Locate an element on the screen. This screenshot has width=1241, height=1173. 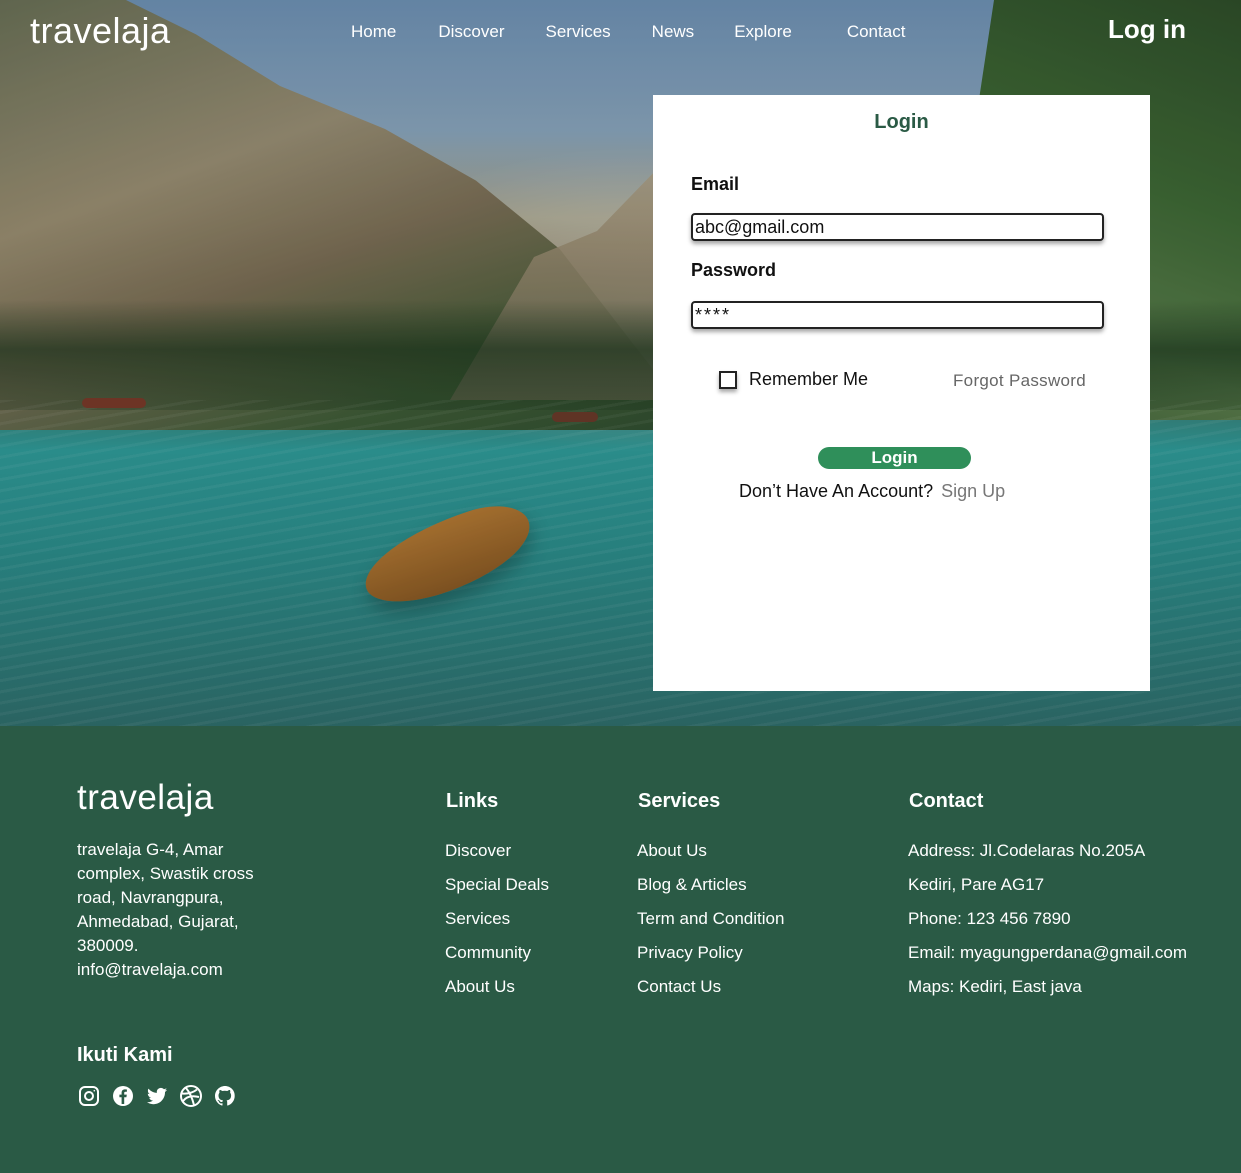
footer-brand-logo: travelaja is located at coordinates (145, 798).